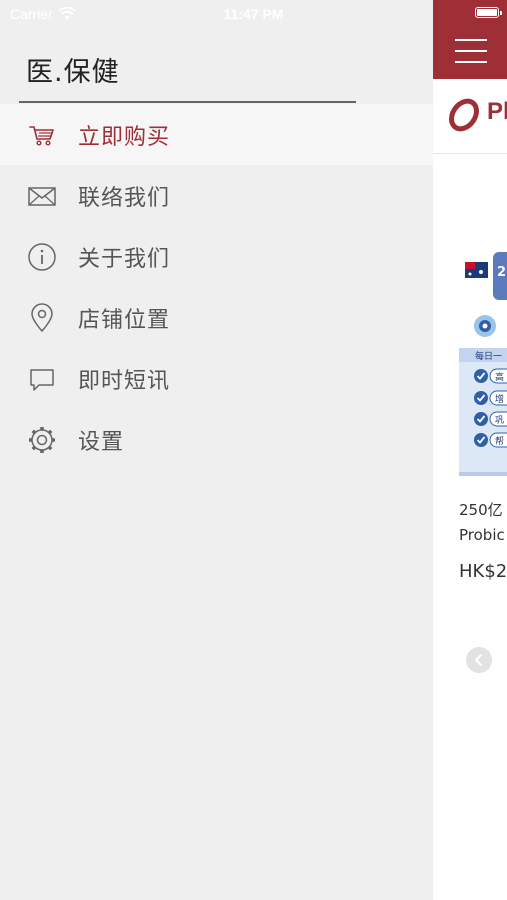  I want to click on status-bar: Carrier 11:47 PM, so click(253, 14).